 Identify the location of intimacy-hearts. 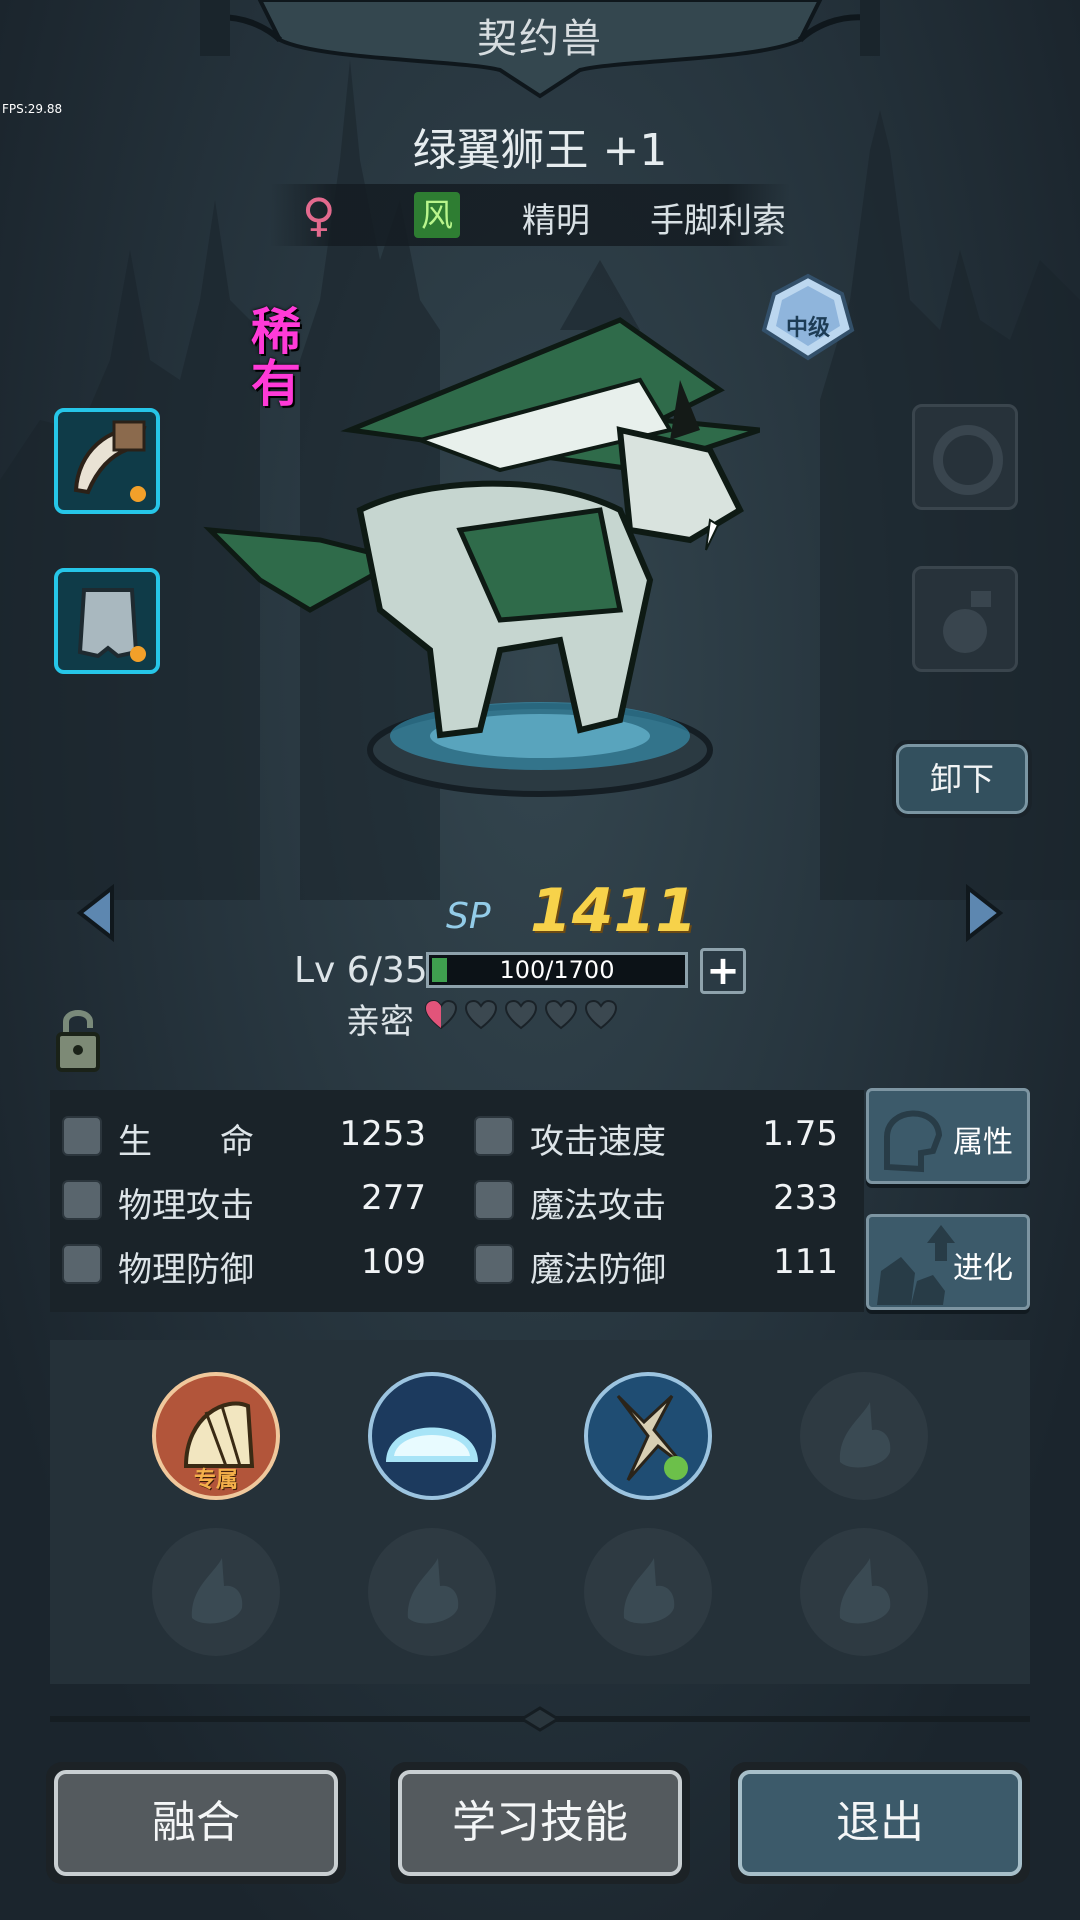
(524, 1016).